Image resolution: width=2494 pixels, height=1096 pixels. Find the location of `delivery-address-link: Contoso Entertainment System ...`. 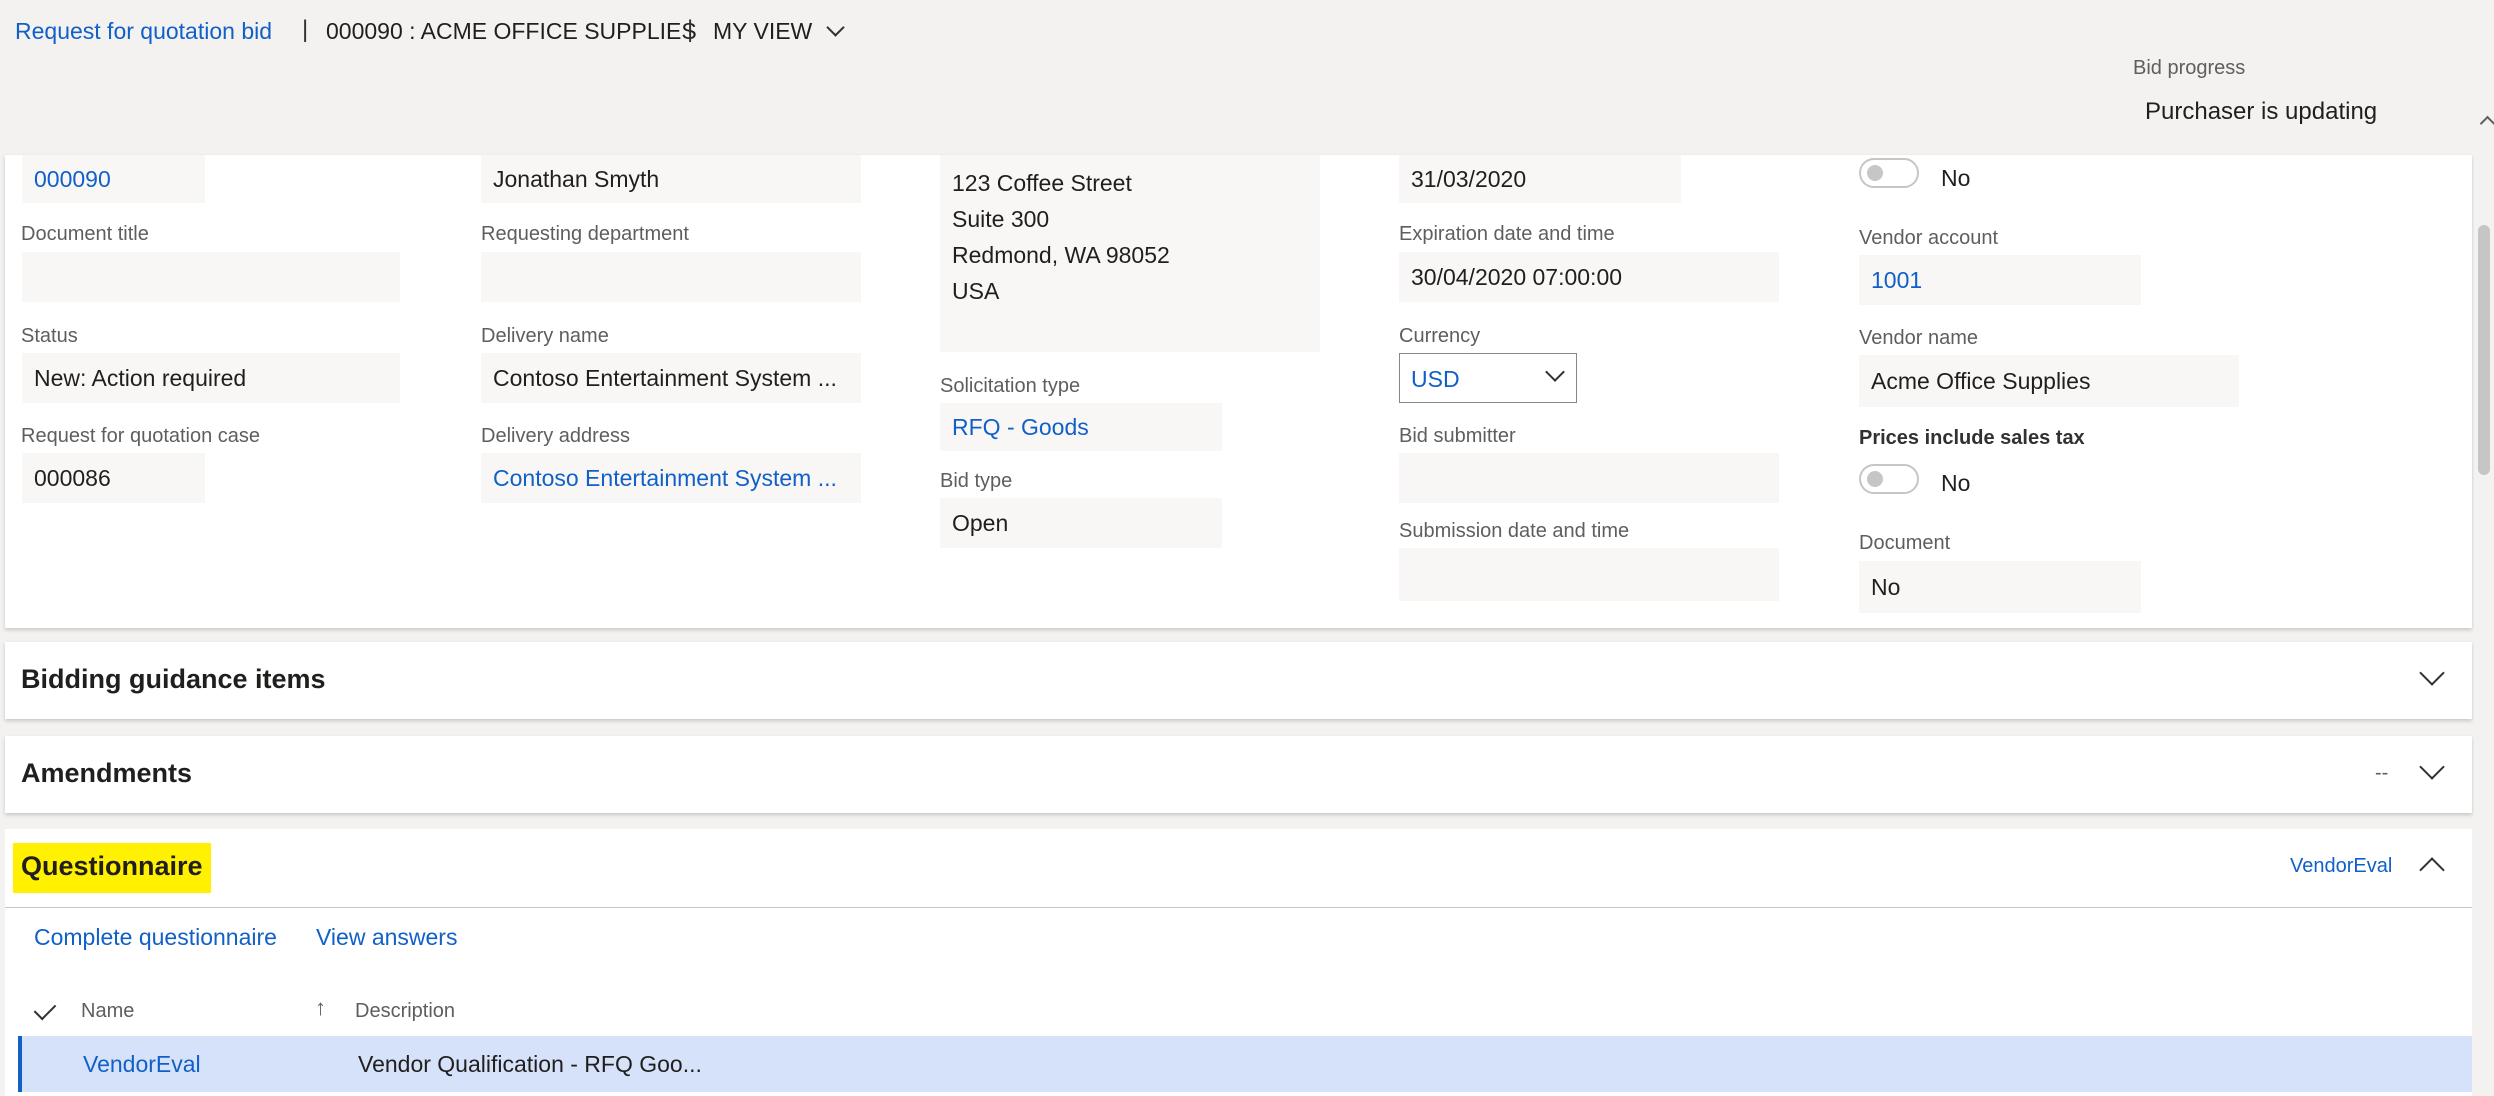

delivery-address-link: Contoso Entertainment System ... is located at coordinates (671, 478).